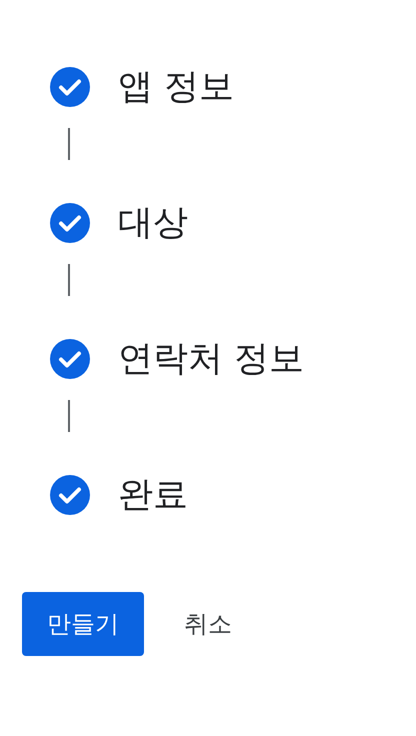 The height and width of the screenshot is (736, 416). Describe the element at coordinates (208, 624) in the screenshot. I see `cancel-button: 취소` at that location.